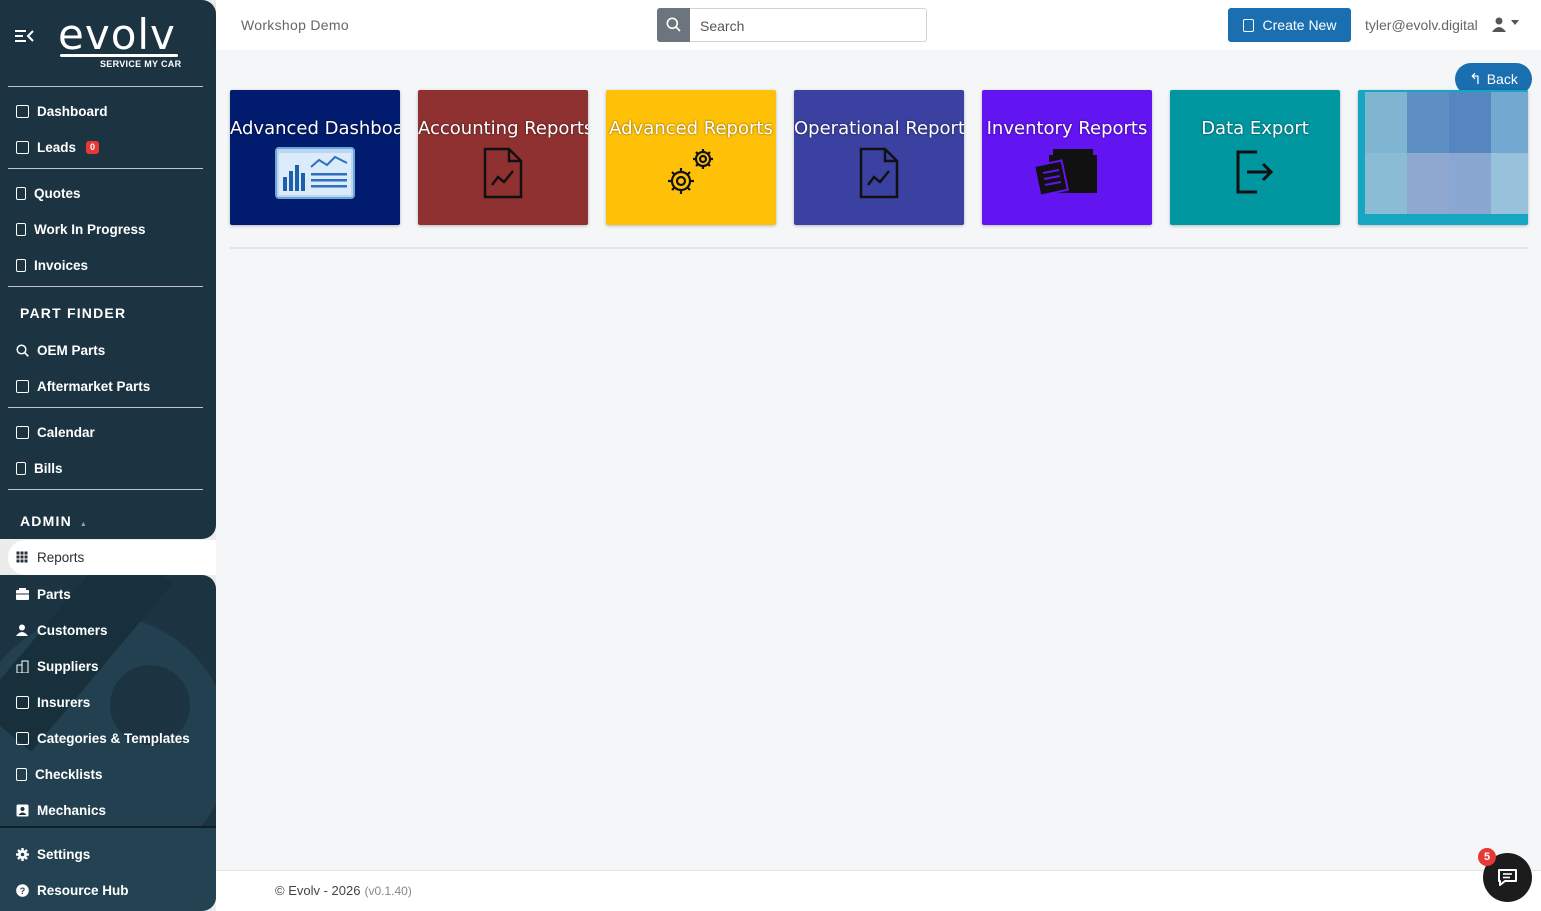 The width and height of the screenshot is (1541, 911). What do you see at coordinates (295, 25) in the screenshot?
I see `workshop-name: Workshop Demo` at bounding box center [295, 25].